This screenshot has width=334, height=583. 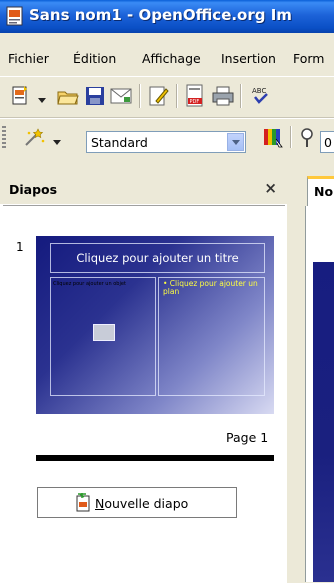 I want to click on new-document-icon, so click(x=21, y=97).